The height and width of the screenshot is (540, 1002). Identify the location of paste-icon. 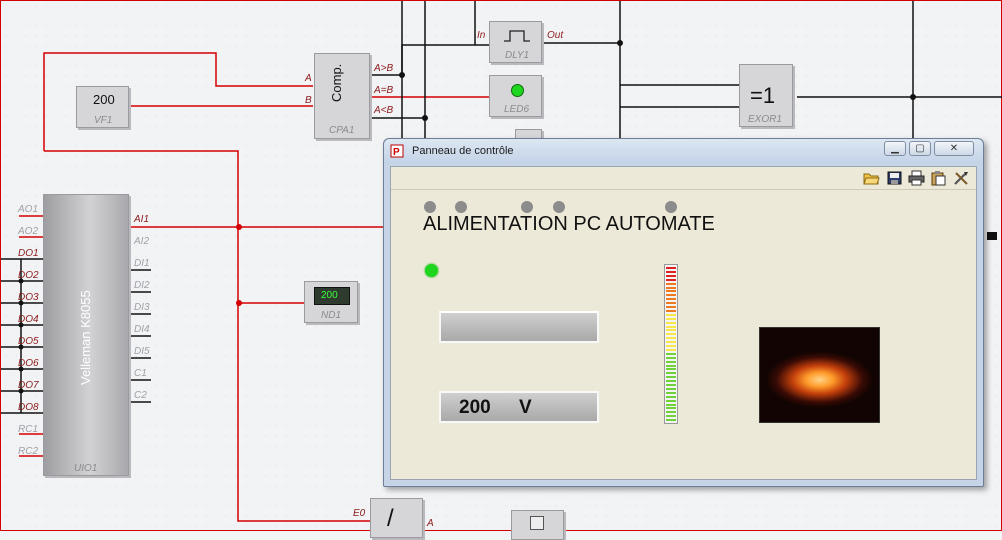
(938, 178).